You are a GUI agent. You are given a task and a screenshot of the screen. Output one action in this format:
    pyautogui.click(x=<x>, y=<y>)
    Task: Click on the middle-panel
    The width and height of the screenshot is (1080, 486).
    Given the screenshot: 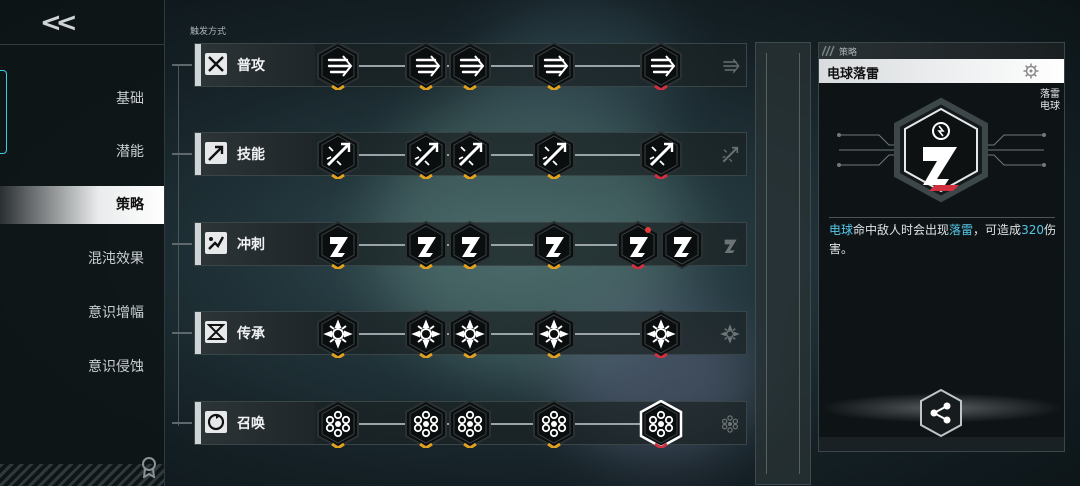 What is the action you would take?
    pyautogui.click(x=783, y=263)
    